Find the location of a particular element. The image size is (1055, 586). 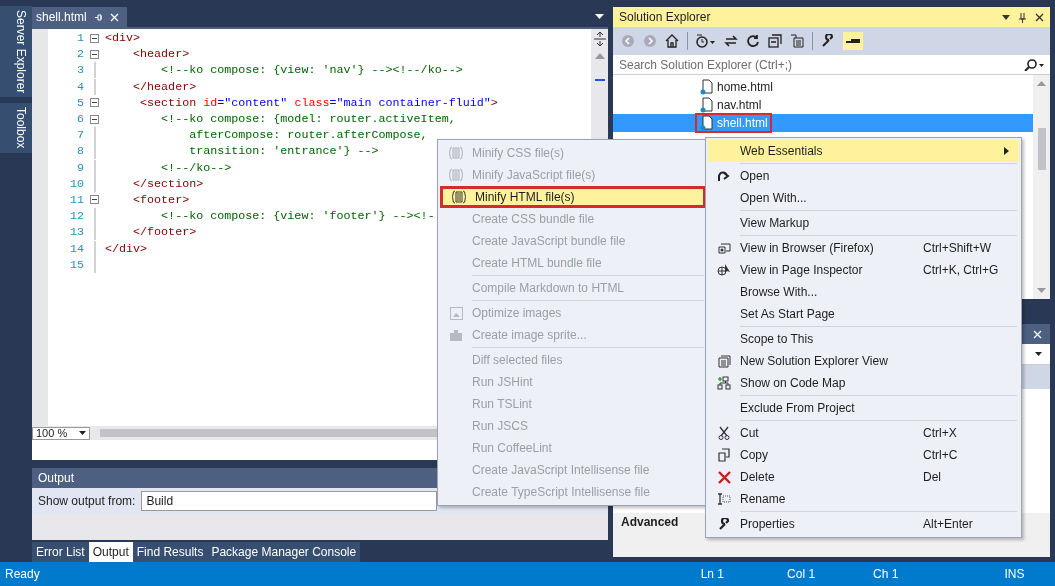

field-label: Show output from: is located at coordinates (87, 501).